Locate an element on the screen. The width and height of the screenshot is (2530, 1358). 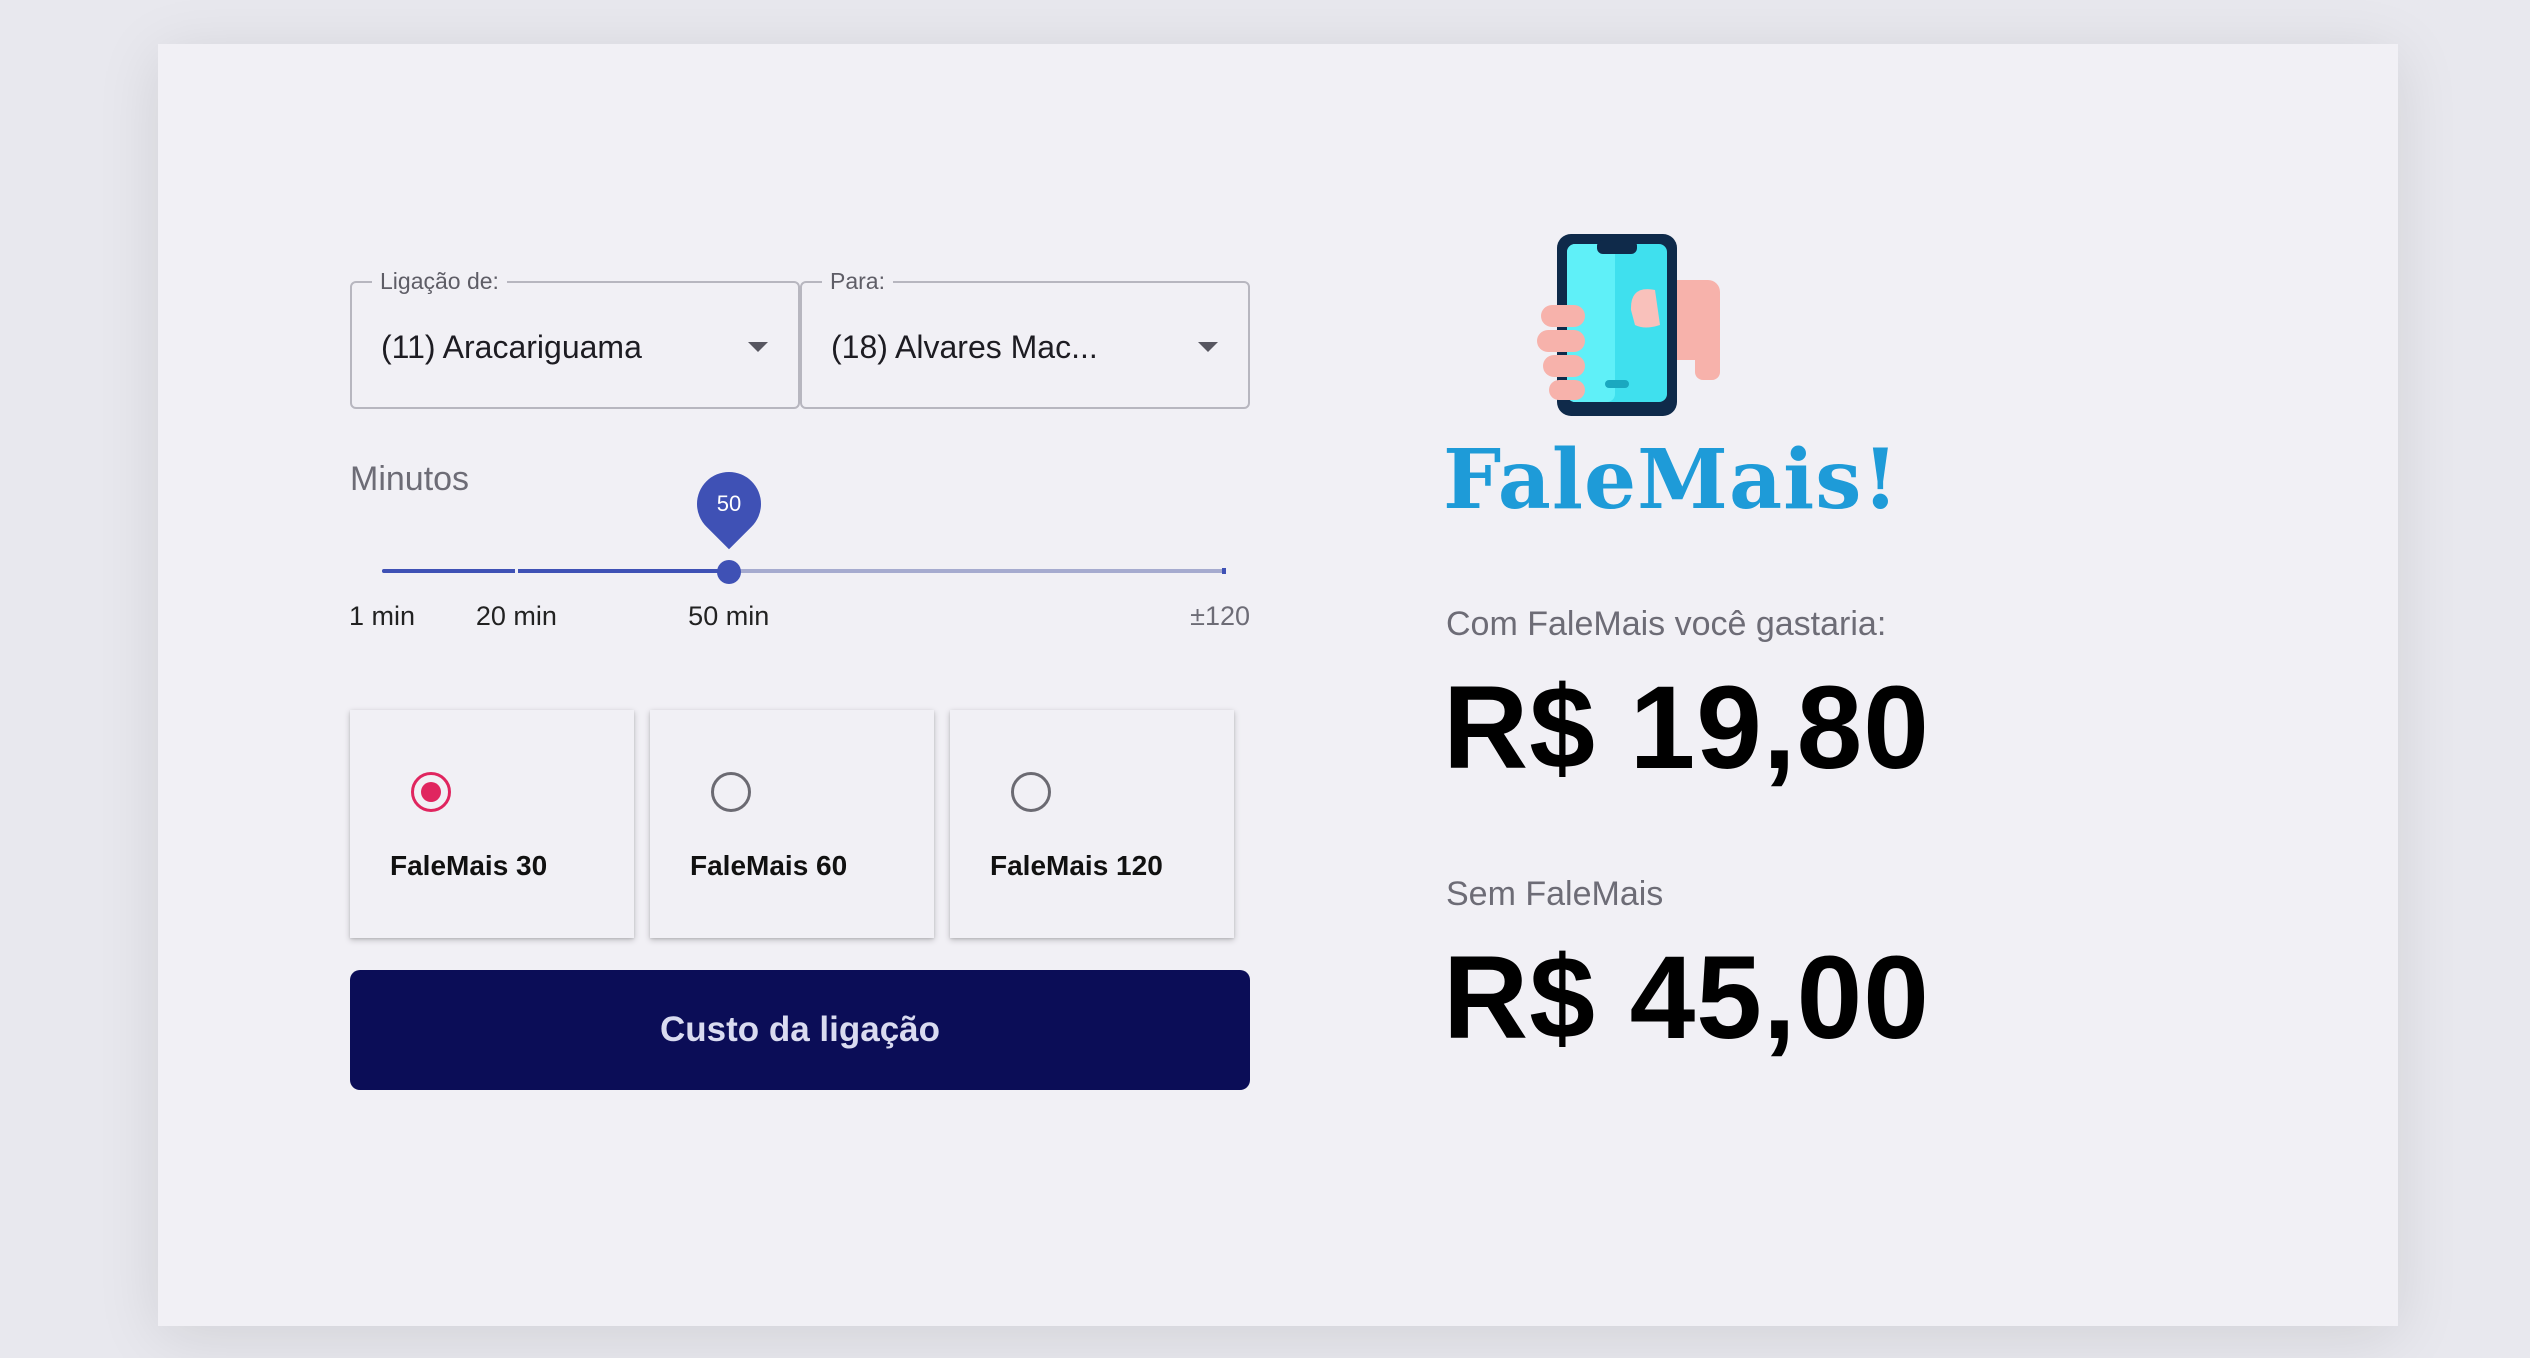
minutes-slider-thumb is located at coordinates (728, 572).